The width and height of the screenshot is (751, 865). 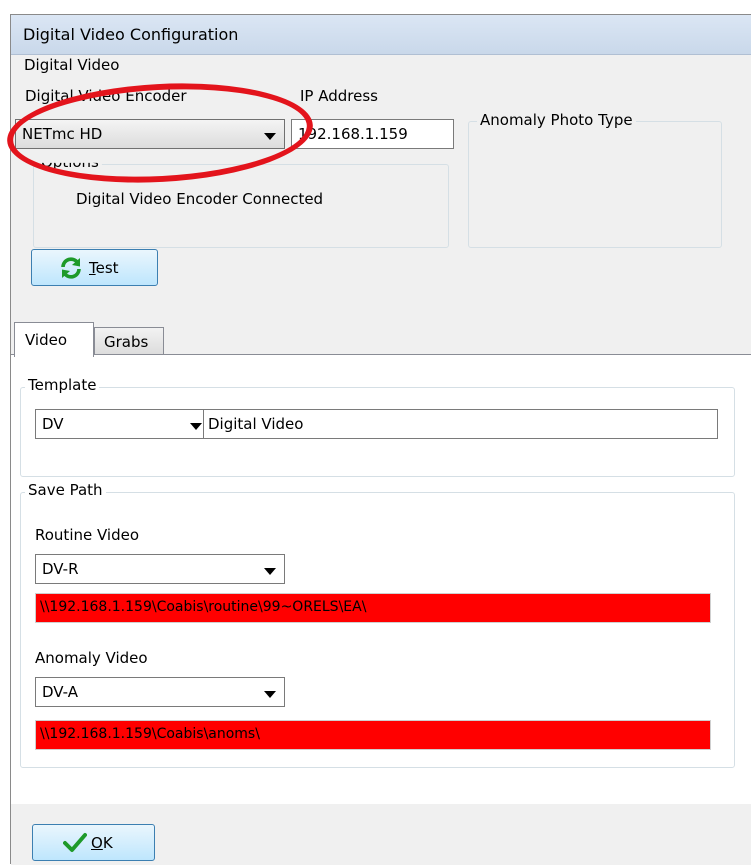 What do you see at coordinates (353, 134) in the screenshot?
I see `ip-address-value: 192.168.1.159` at bounding box center [353, 134].